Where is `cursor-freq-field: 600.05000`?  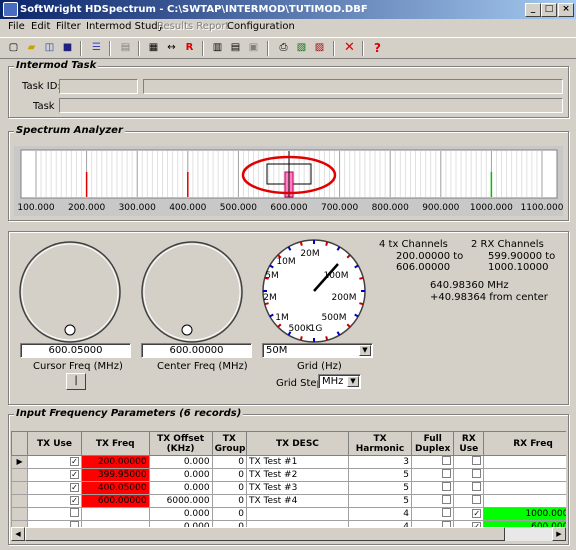
cursor-freq-field: 600.05000 is located at coordinates (75, 350).